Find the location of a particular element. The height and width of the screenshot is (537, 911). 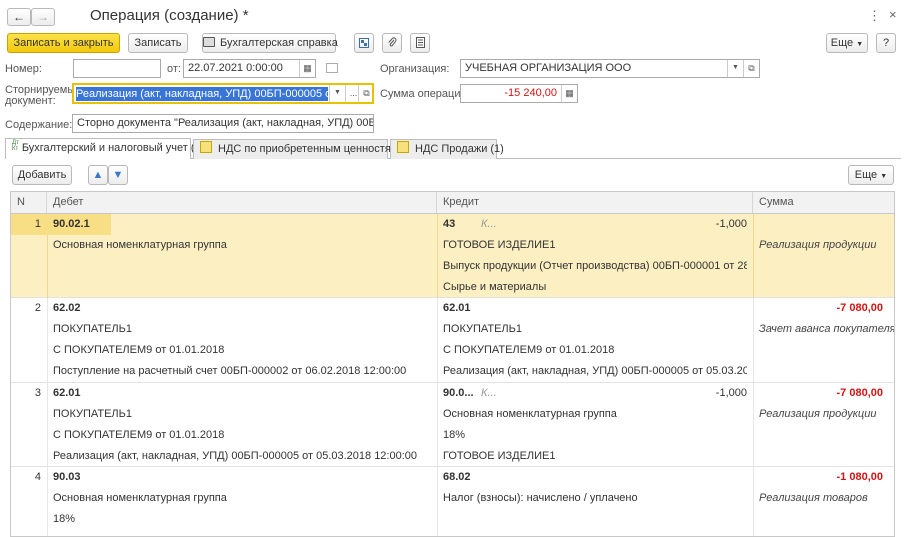

credit-subconto: Сырье и материалы is located at coordinates (495, 287).